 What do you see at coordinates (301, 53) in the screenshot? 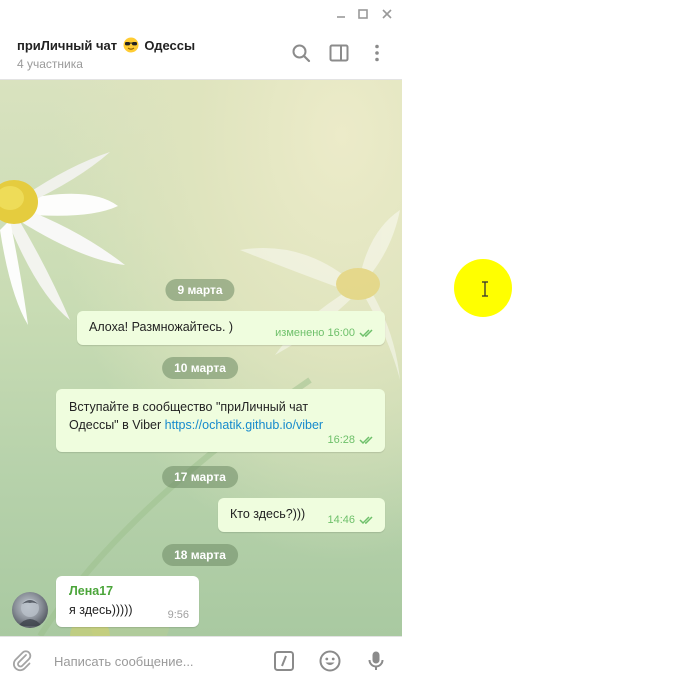
I see `search-icon` at bounding box center [301, 53].